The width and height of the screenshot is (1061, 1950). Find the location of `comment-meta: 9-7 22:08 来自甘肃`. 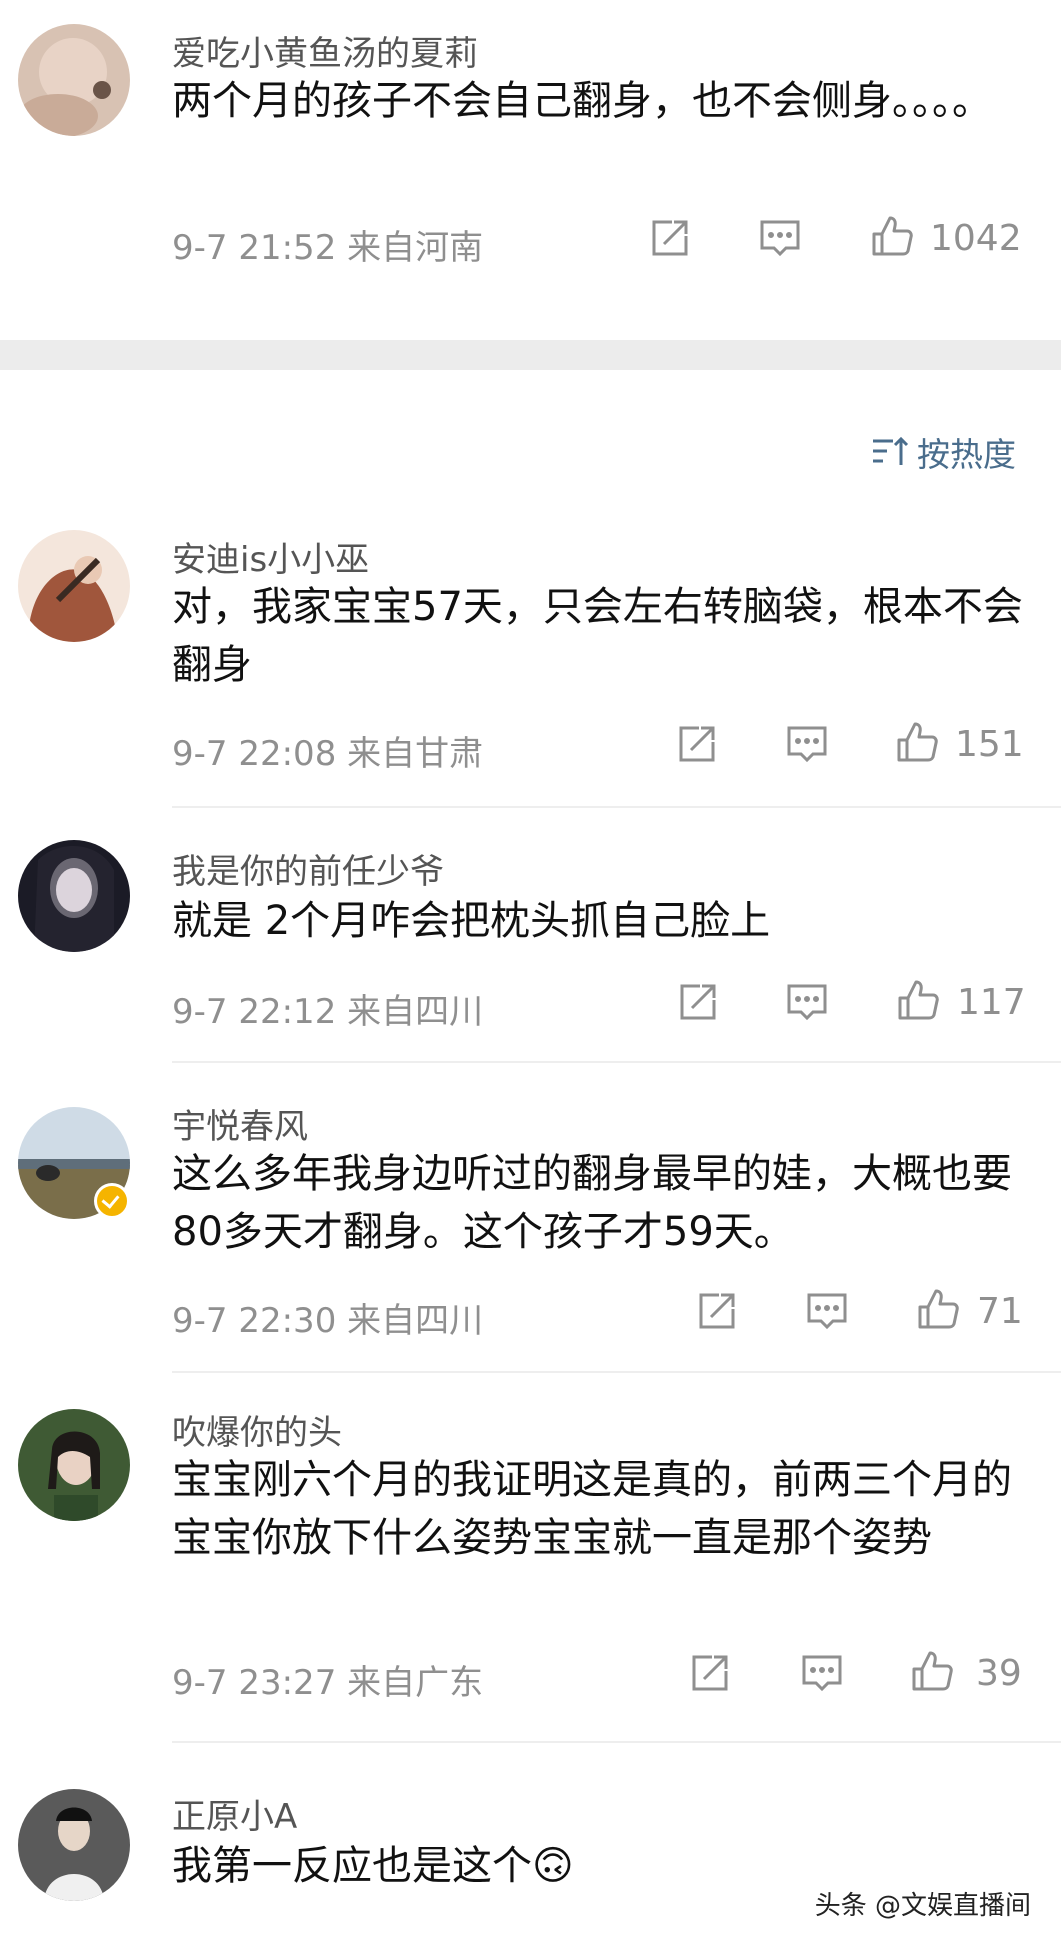

comment-meta: 9-7 22:08 来自甘肃 is located at coordinates (327, 750).